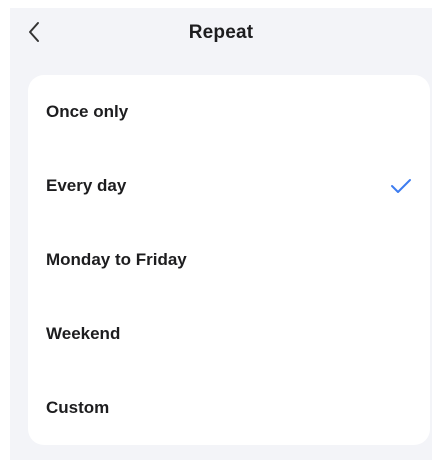 The width and height of the screenshot is (435, 460). I want to click on option-label: Monday to Friday, so click(116, 259).